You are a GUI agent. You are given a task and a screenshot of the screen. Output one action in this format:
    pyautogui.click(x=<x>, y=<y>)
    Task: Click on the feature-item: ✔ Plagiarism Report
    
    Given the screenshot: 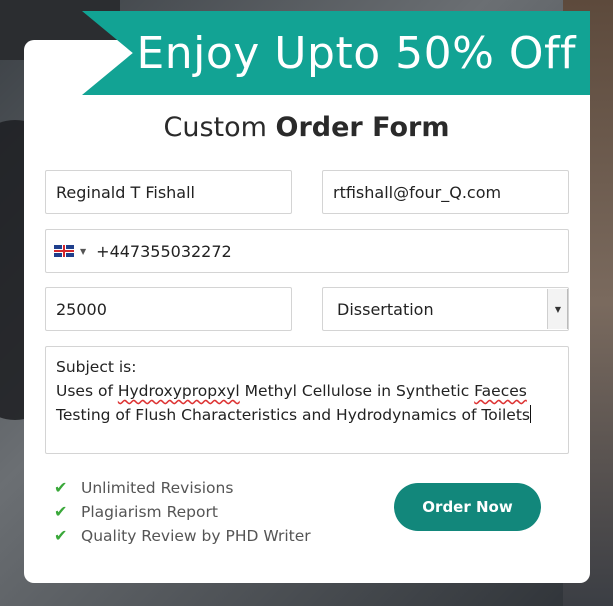 What is the action you would take?
    pyautogui.click(x=136, y=511)
    